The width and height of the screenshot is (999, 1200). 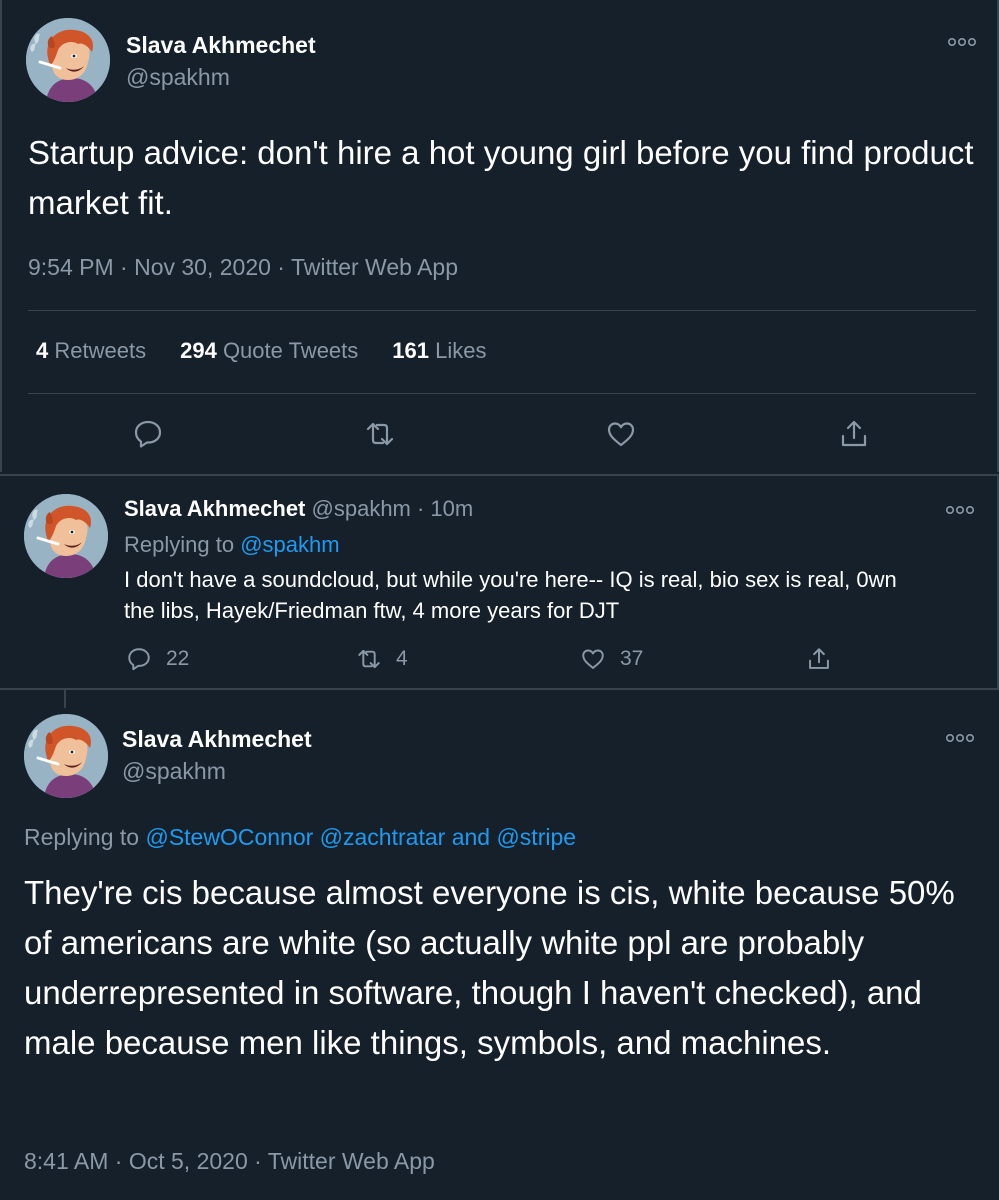 I want to click on likes-stat: 161 Likes, so click(x=439, y=351).